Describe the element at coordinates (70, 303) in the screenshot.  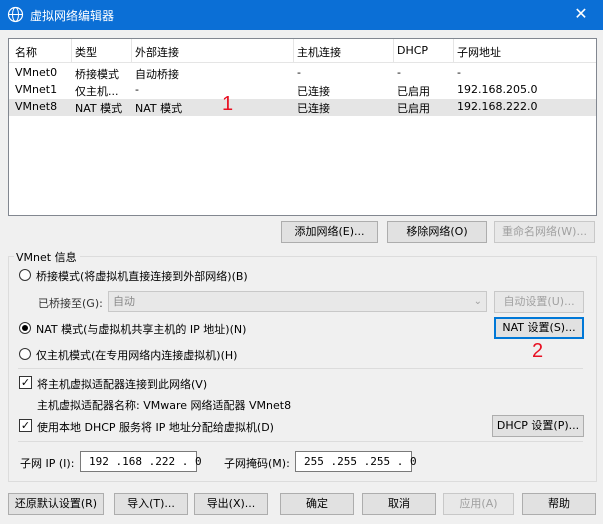
I see `bridged-to-label: 已桥接至(G):` at that location.